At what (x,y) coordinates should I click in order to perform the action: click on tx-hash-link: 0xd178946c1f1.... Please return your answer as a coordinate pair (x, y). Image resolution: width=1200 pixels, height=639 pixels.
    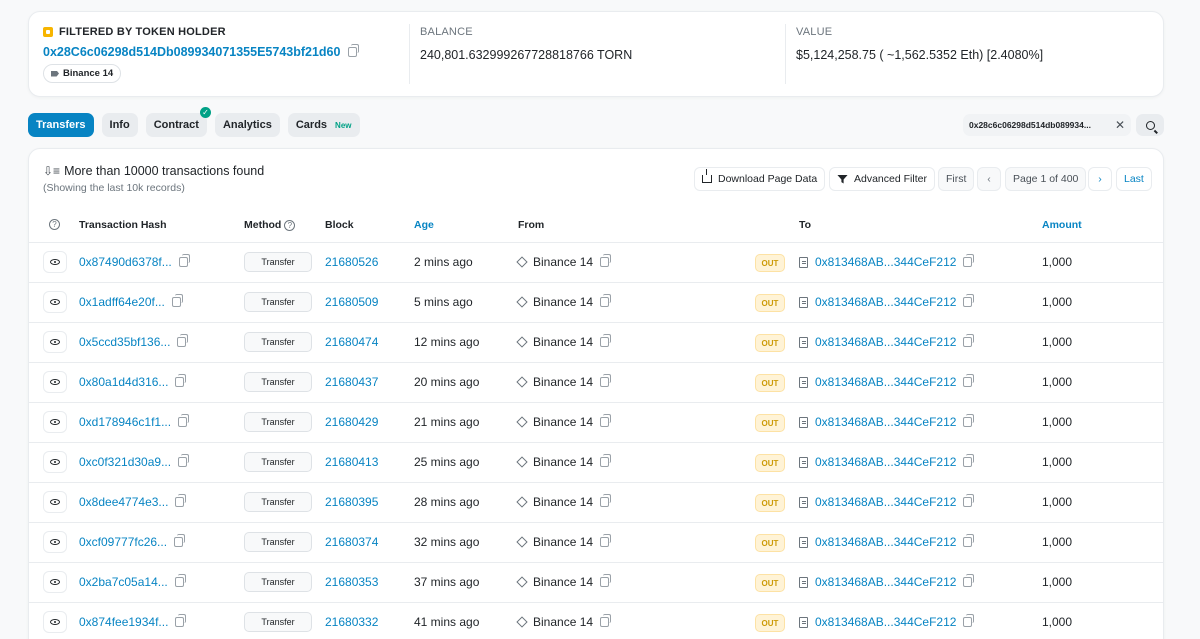
    Looking at the image, I should click on (125, 422).